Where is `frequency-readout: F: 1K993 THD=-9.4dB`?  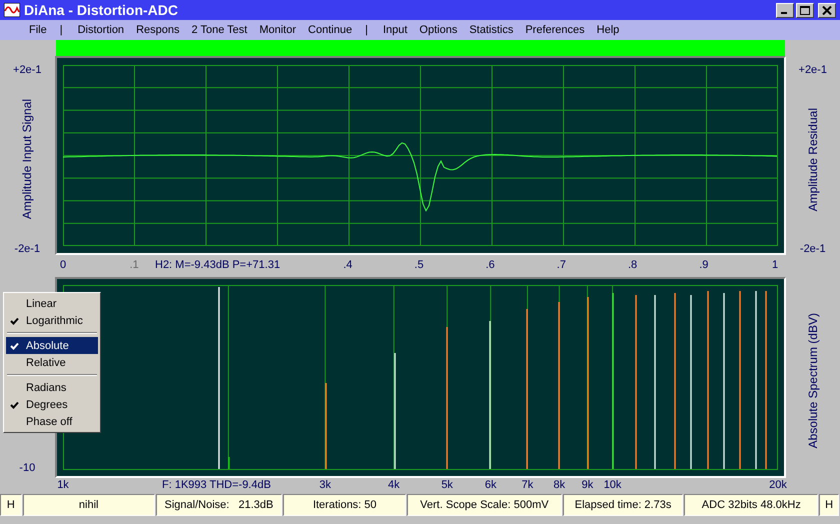 frequency-readout: F: 1K993 THD=-9.4dB is located at coordinates (216, 485).